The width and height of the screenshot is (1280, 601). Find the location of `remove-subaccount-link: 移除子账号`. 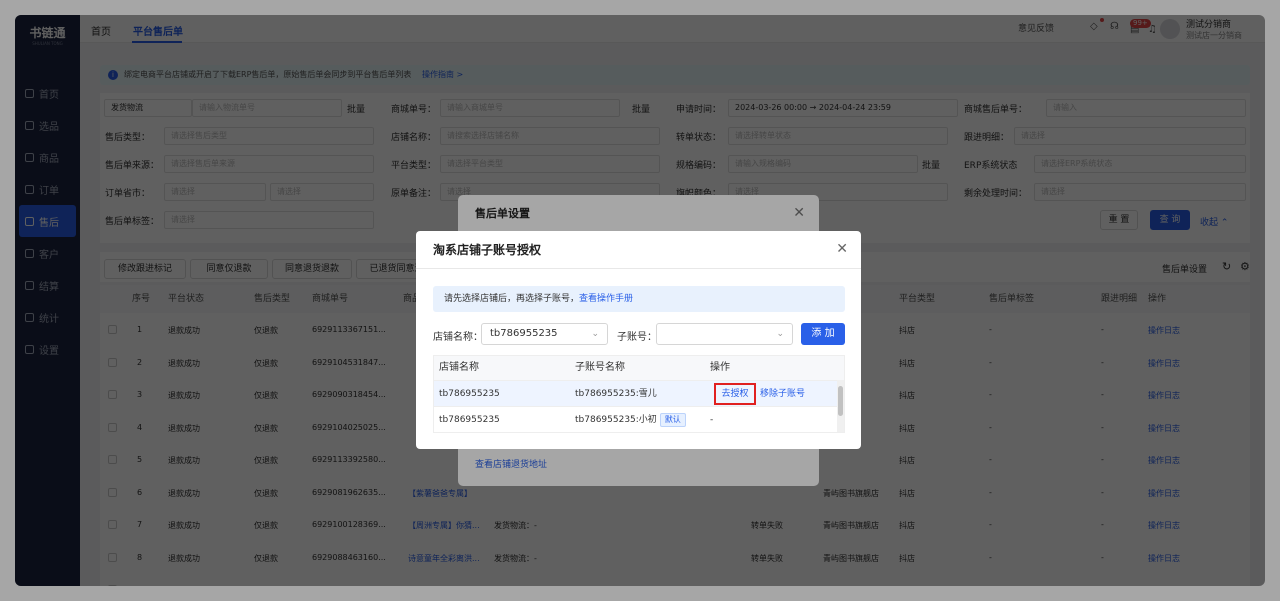

remove-subaccount-link: 移除子账号 is located at coordinates (782, 394).